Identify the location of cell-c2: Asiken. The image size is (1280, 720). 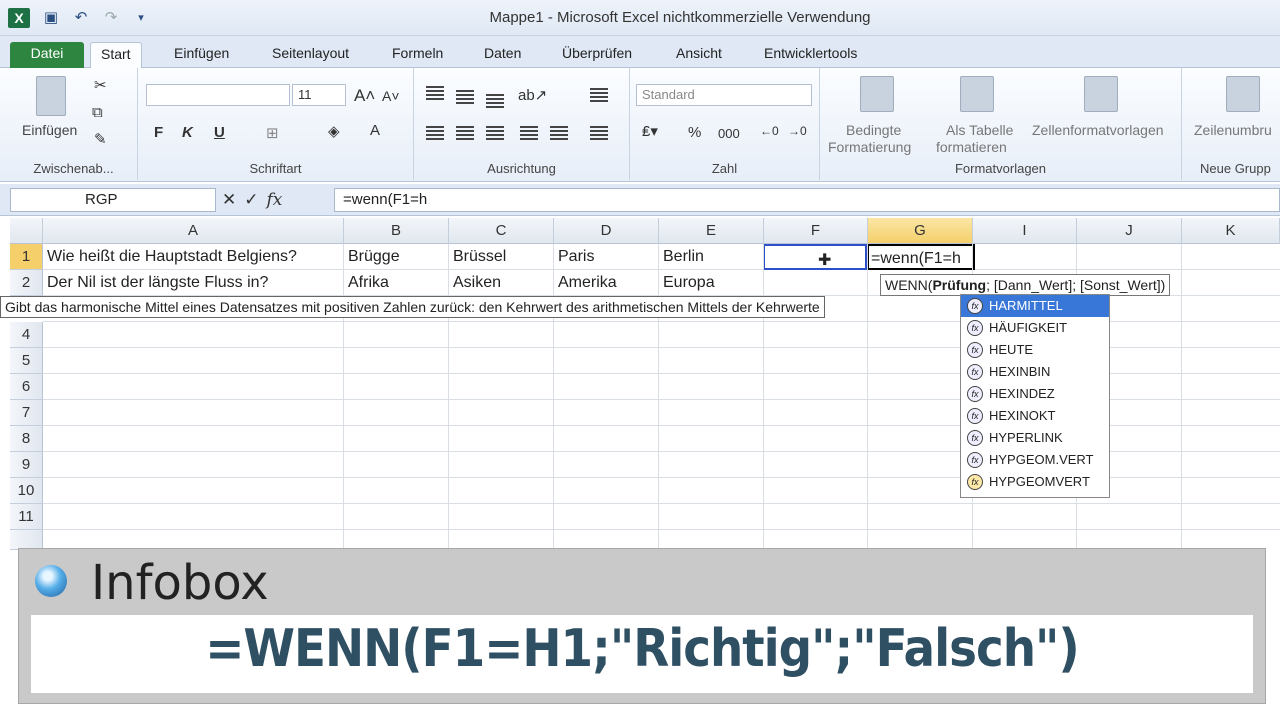
(501, 283).